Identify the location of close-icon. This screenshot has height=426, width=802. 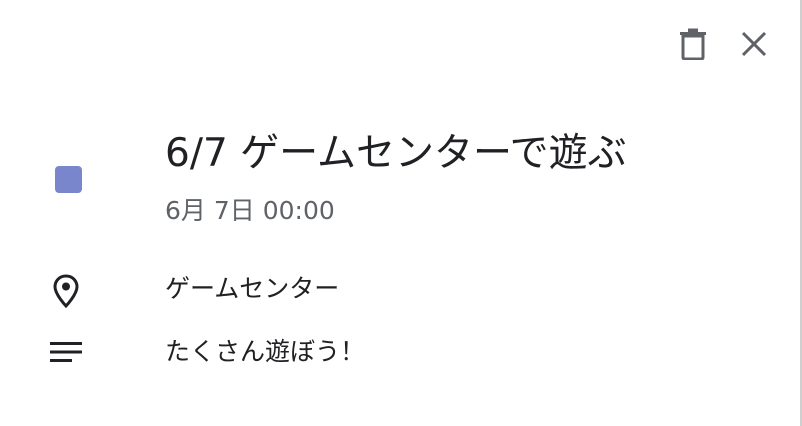
(754, 44).